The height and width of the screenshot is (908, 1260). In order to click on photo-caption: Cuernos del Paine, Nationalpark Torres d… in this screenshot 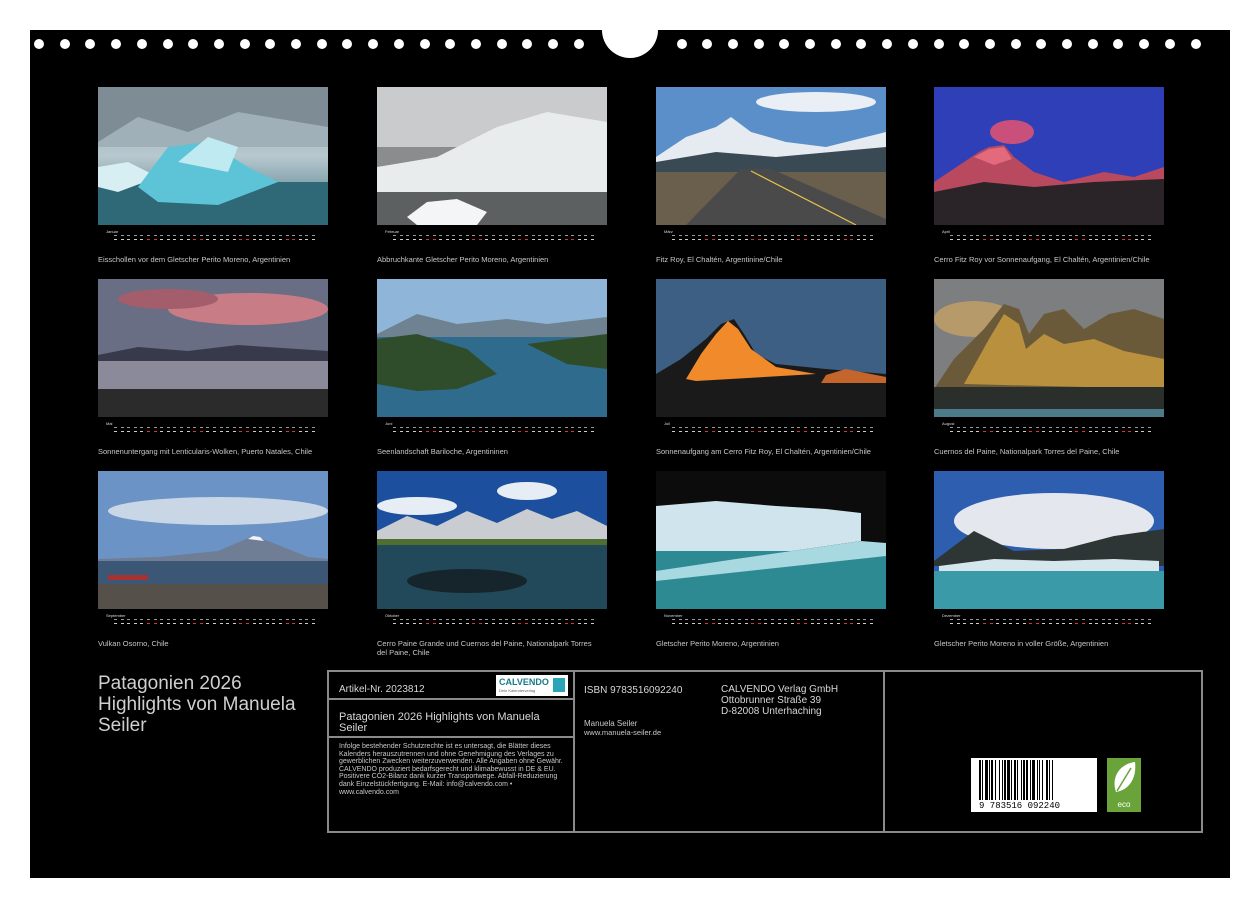, I will do `click(1027, 451)`.